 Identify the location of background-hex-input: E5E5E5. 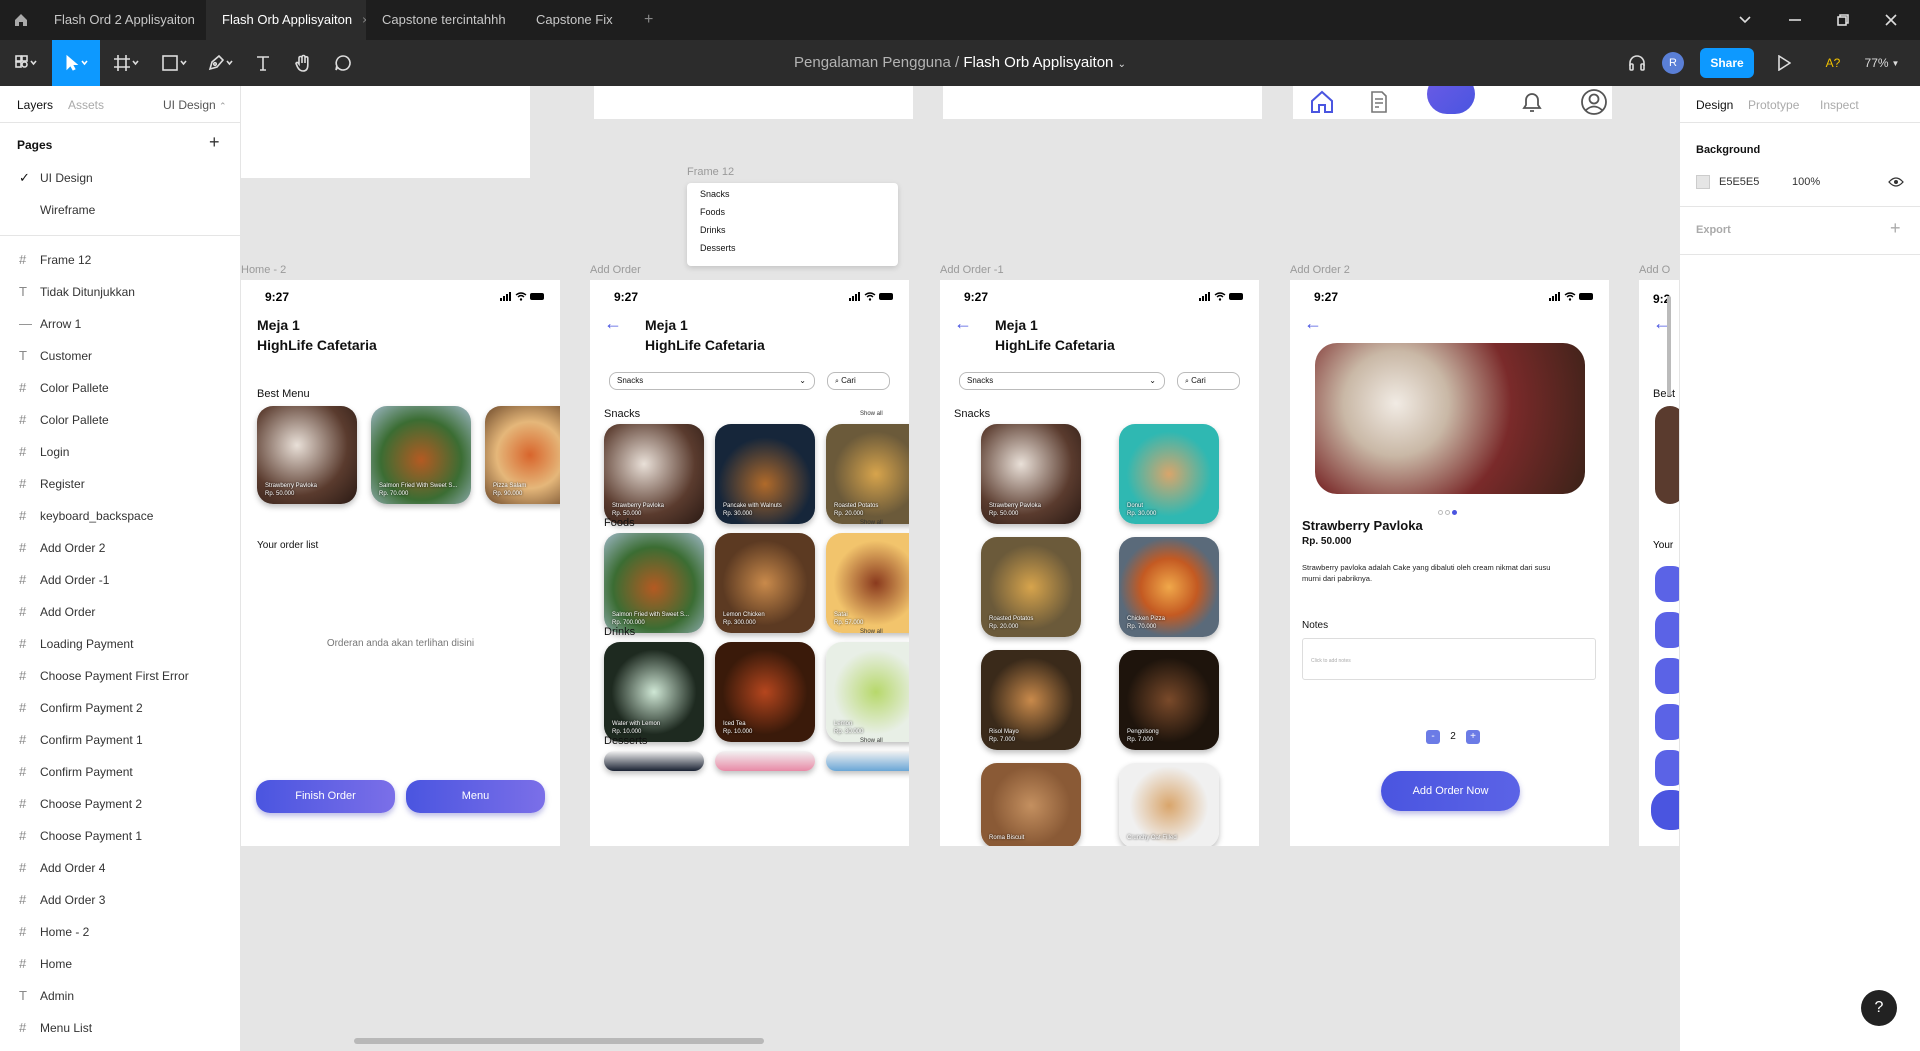
(1739, 182).